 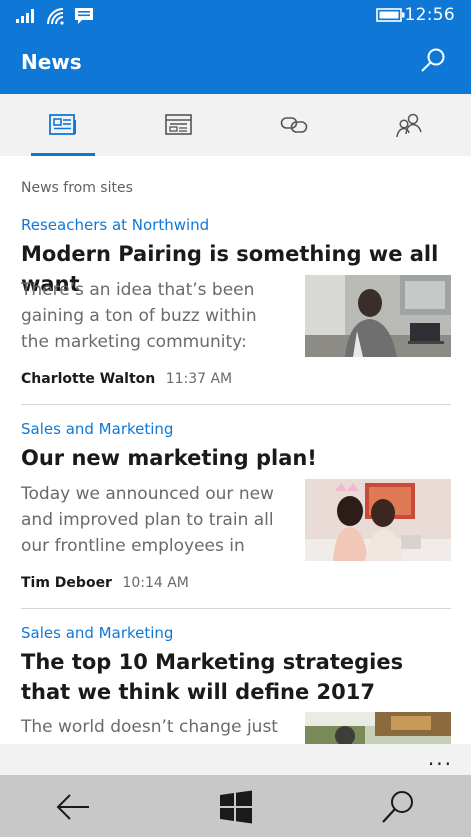 What do you see at coordinates (390, 15) in the screenshot?
I see `battery-icon` at bounding box center [390, 15].